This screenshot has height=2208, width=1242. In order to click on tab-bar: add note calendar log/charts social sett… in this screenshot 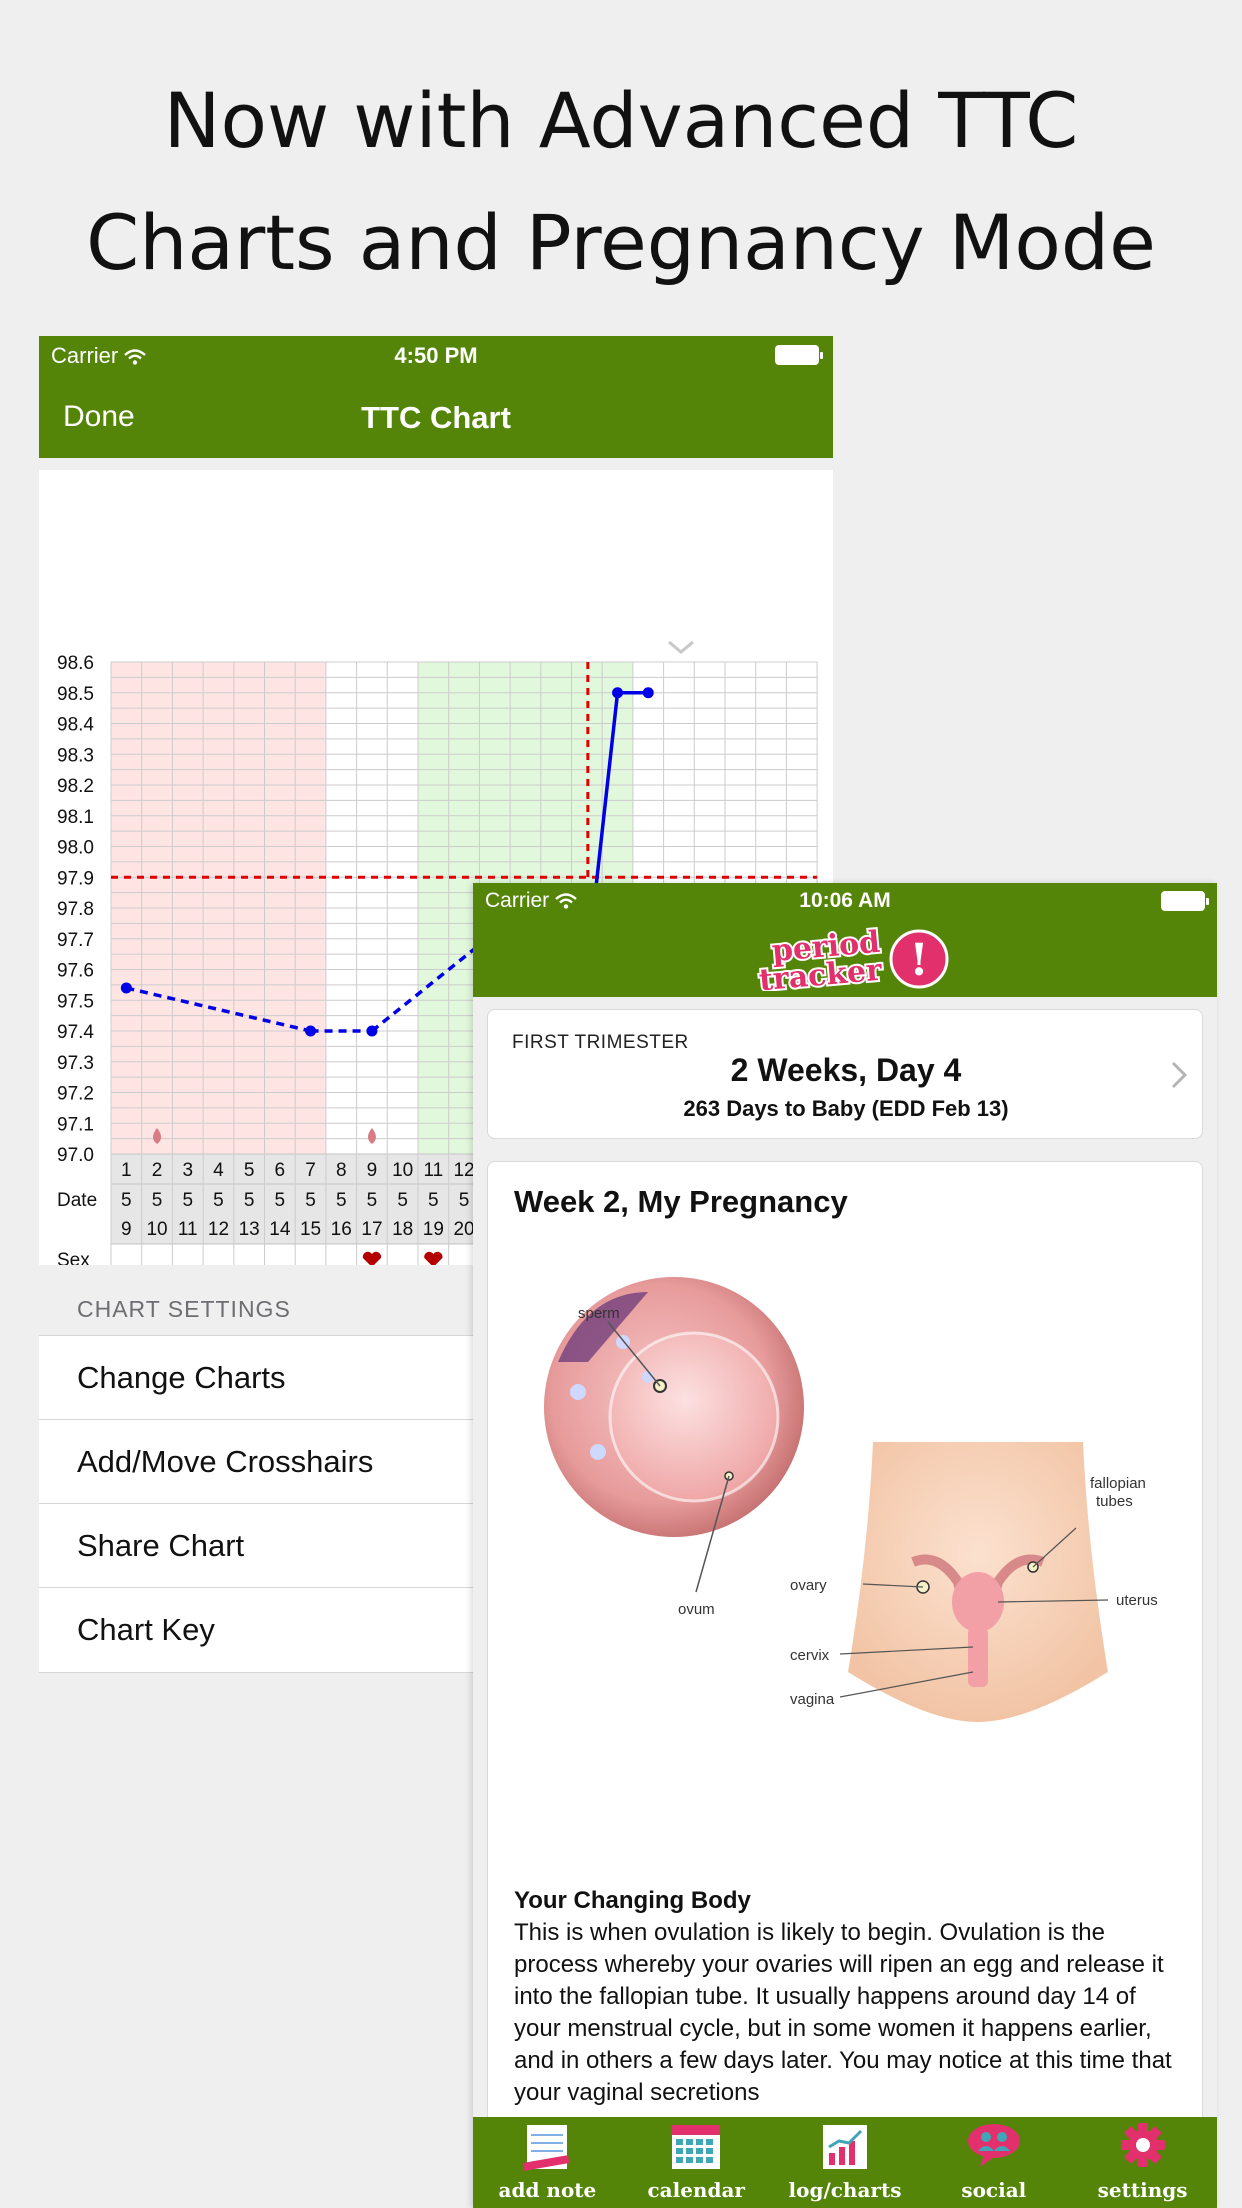, I will do `click(845, 2162)`.